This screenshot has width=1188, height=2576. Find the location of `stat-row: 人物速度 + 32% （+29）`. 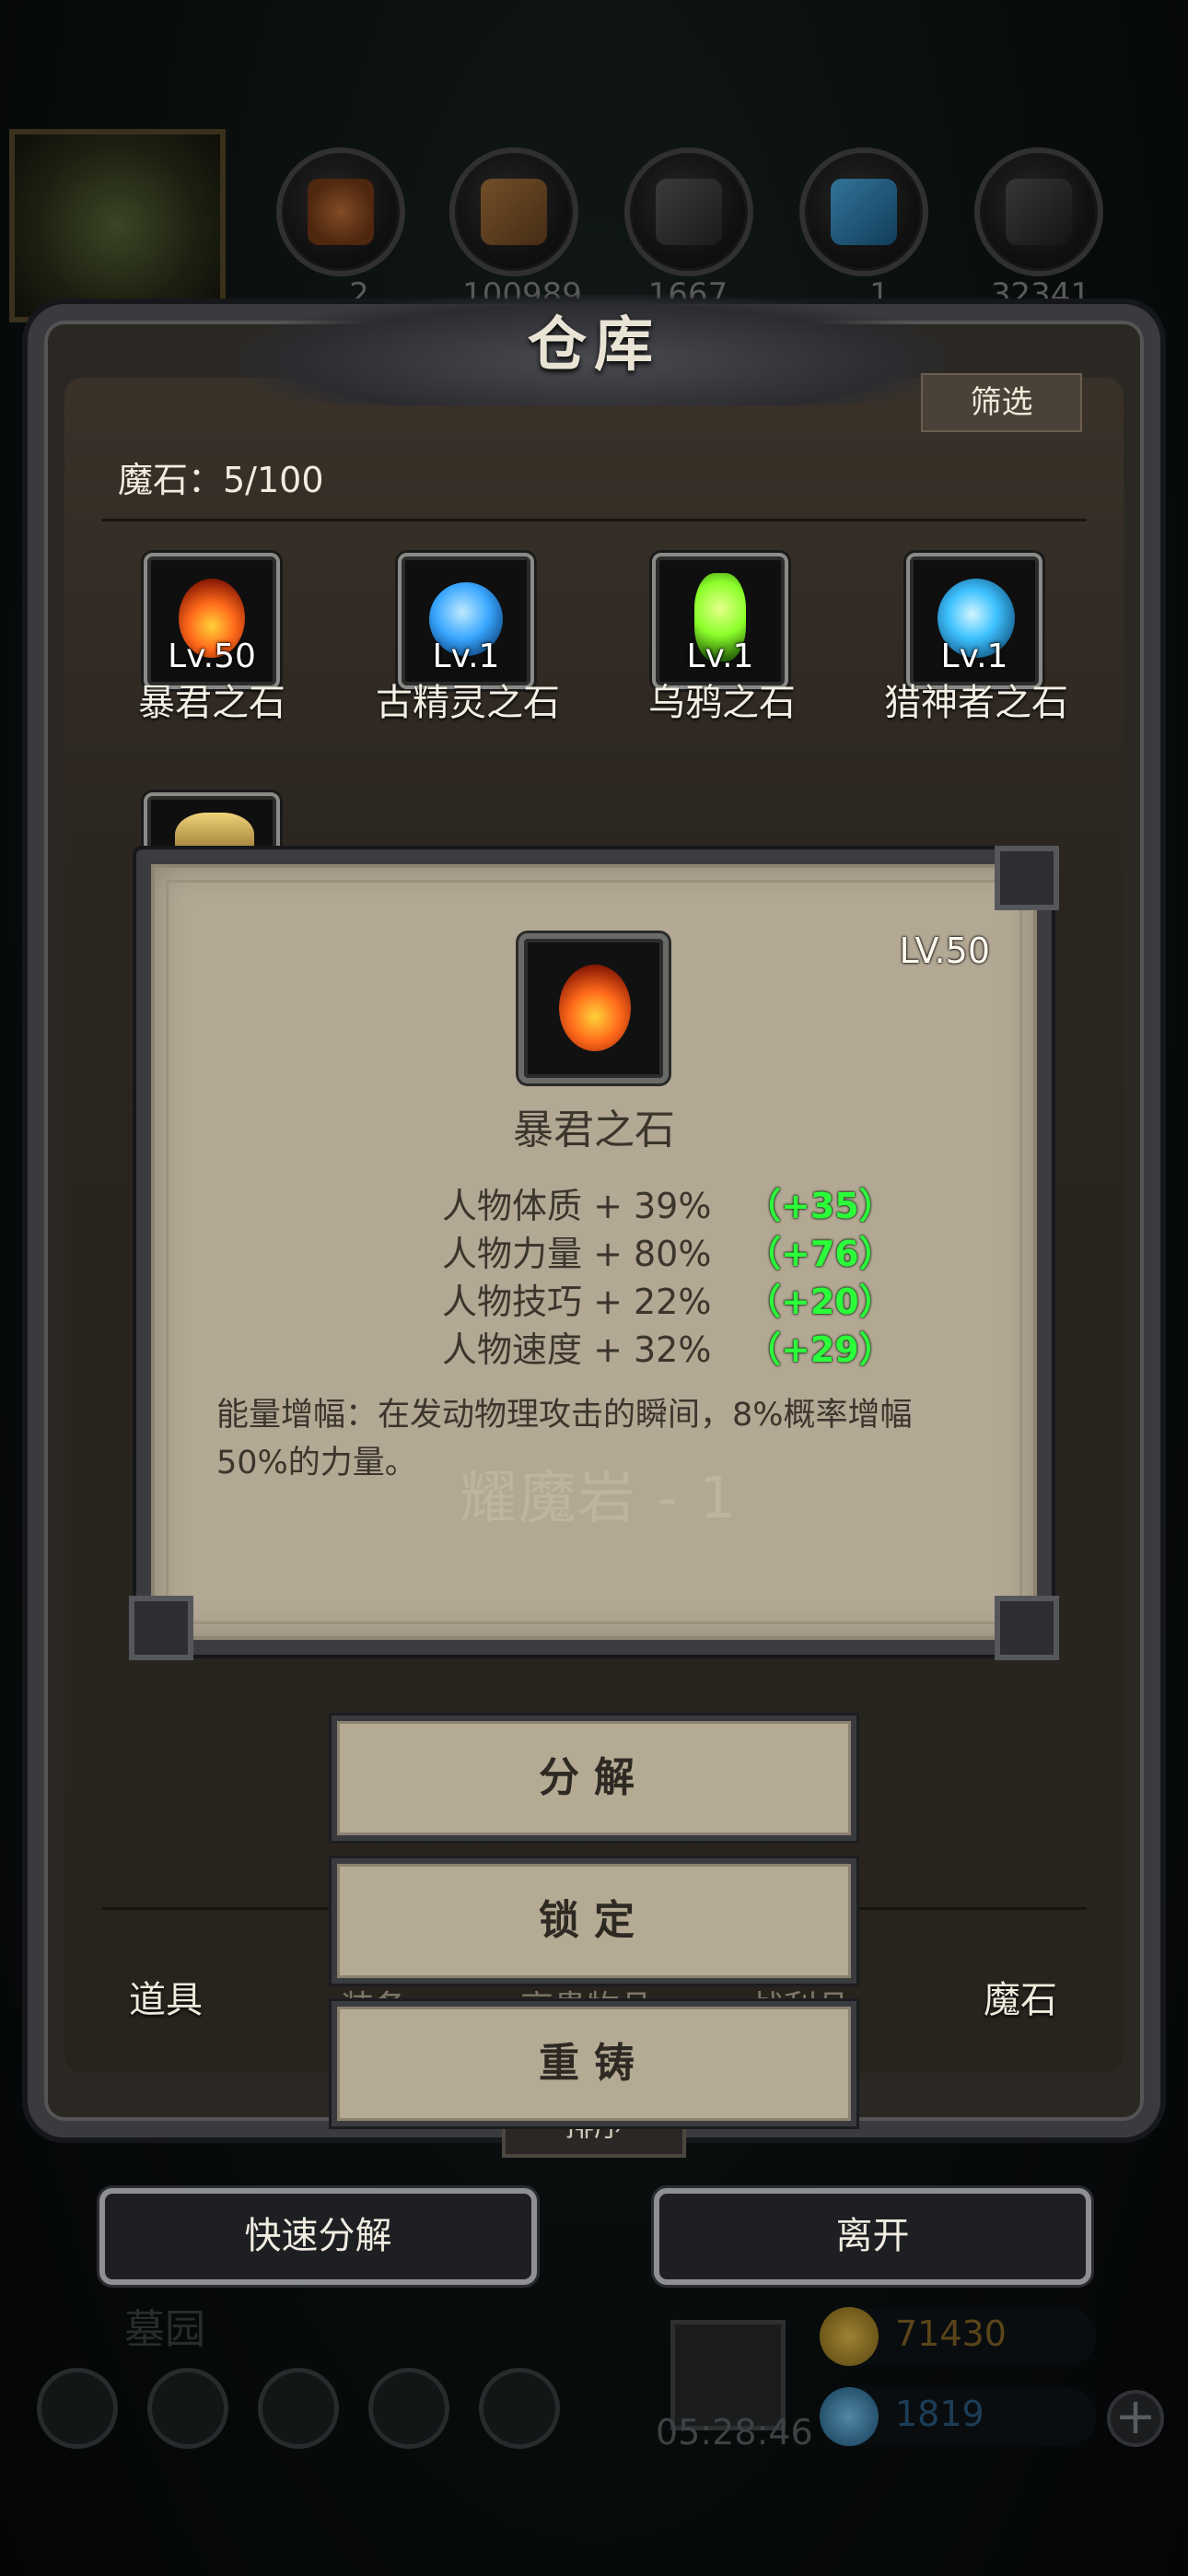

stat-row: 人物速度 + 32% （+29） is located at coordinates (681, 1350).